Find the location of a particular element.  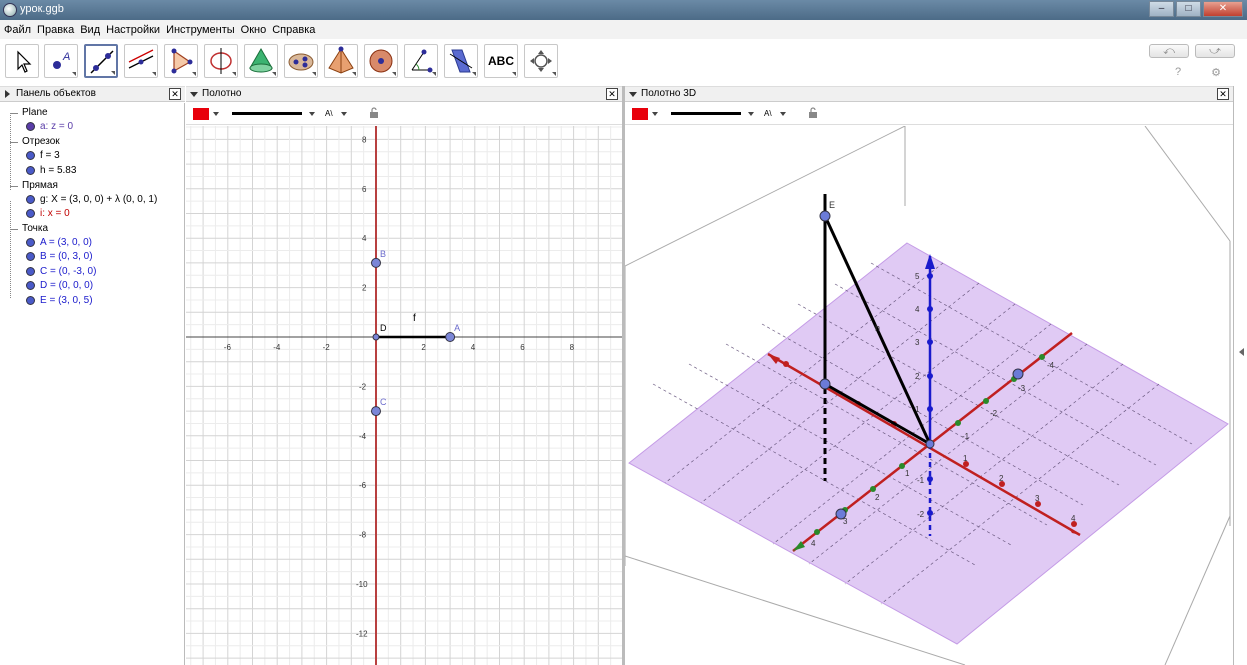

point-E-3d is located at coordinates (825, 216).